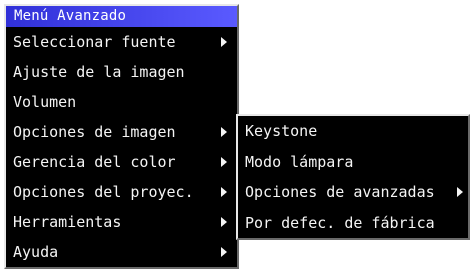 Image resolution: width=472 pixels, height=273 pixels. I want to click on menu-title: Menú Avanzado, so click(121, 16).